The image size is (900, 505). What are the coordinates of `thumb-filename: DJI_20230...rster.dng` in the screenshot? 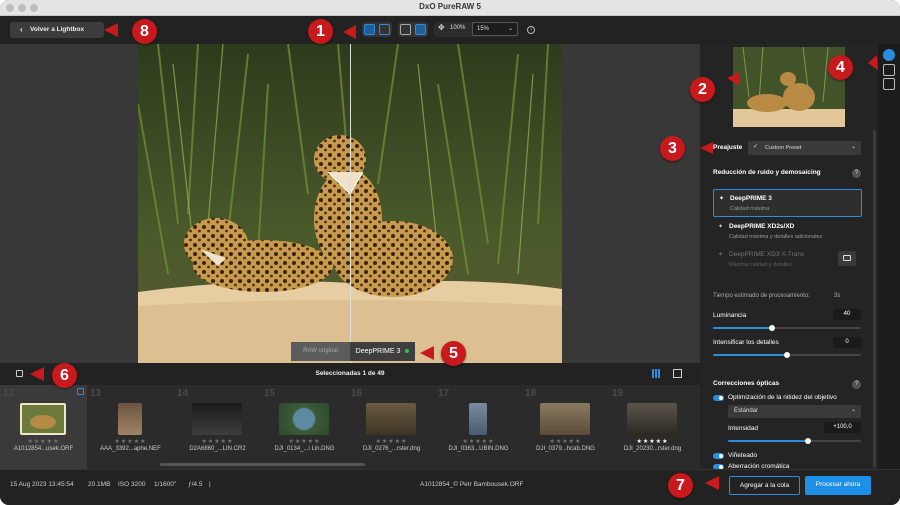 It's located at (652, 449).